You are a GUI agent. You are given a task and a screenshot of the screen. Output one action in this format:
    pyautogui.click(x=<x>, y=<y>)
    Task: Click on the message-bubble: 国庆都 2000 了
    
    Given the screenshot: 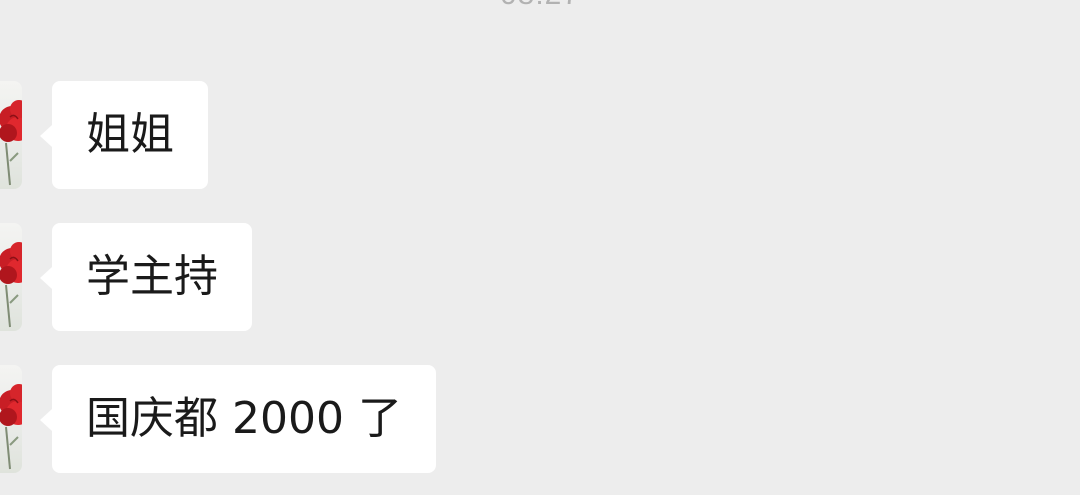 What is the action you would take?
    pyautogui.click(x=238, y=419)
    